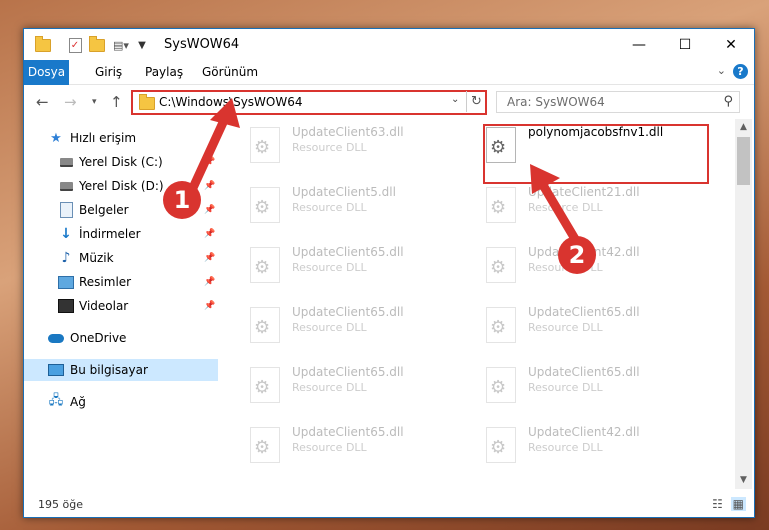  What do you see at coordinates (121, 258) in the screenshot?
I see `sidebar-item-music: ♪ Müzik 📌` at bounding box center [121, 258].